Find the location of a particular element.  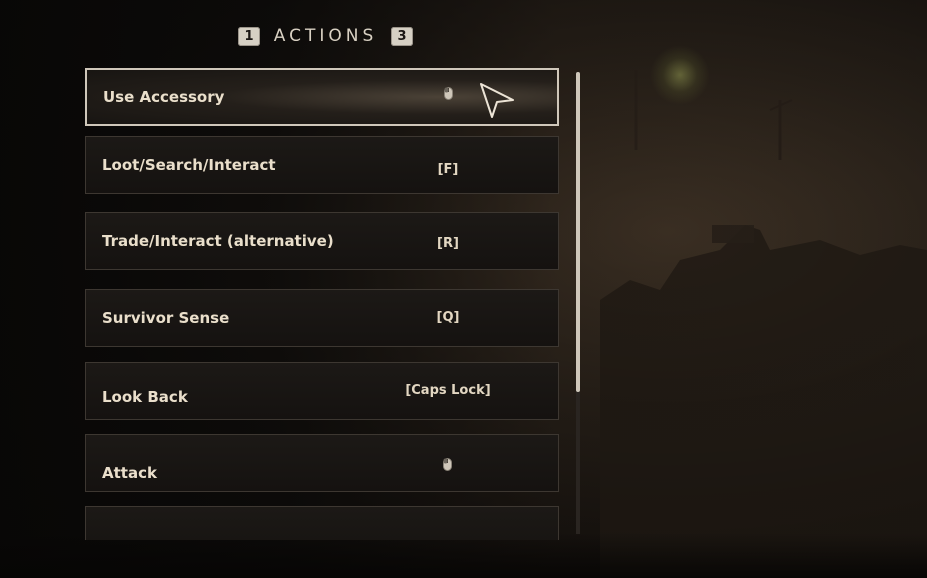

action-row-trade-interact-alternative: Trade/Interact (alternative) [R] is located at coordinates (322, 241).